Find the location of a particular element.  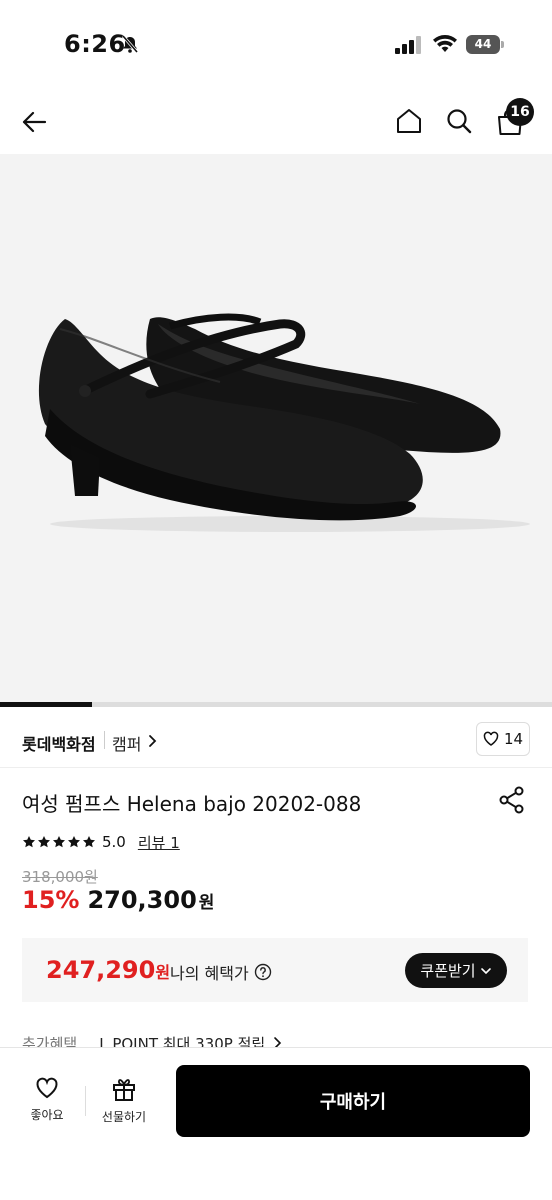

wish-button: 좋아요 is located at coordinates (47, 1102).